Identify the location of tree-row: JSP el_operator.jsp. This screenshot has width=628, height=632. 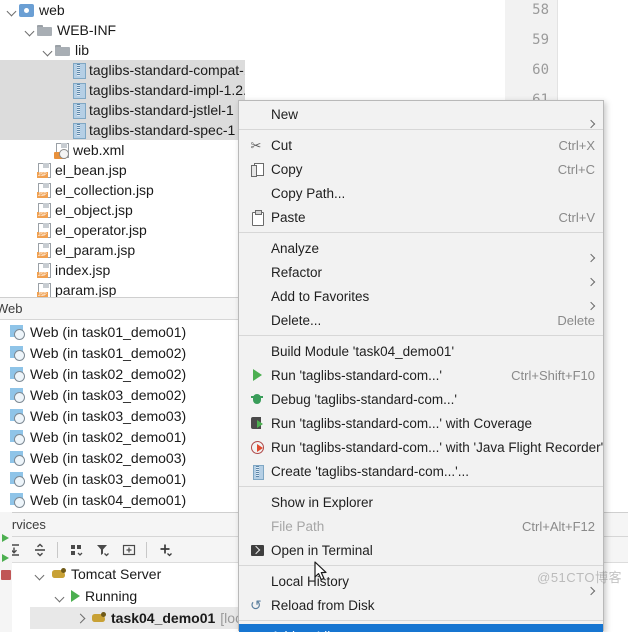
(122, 230).